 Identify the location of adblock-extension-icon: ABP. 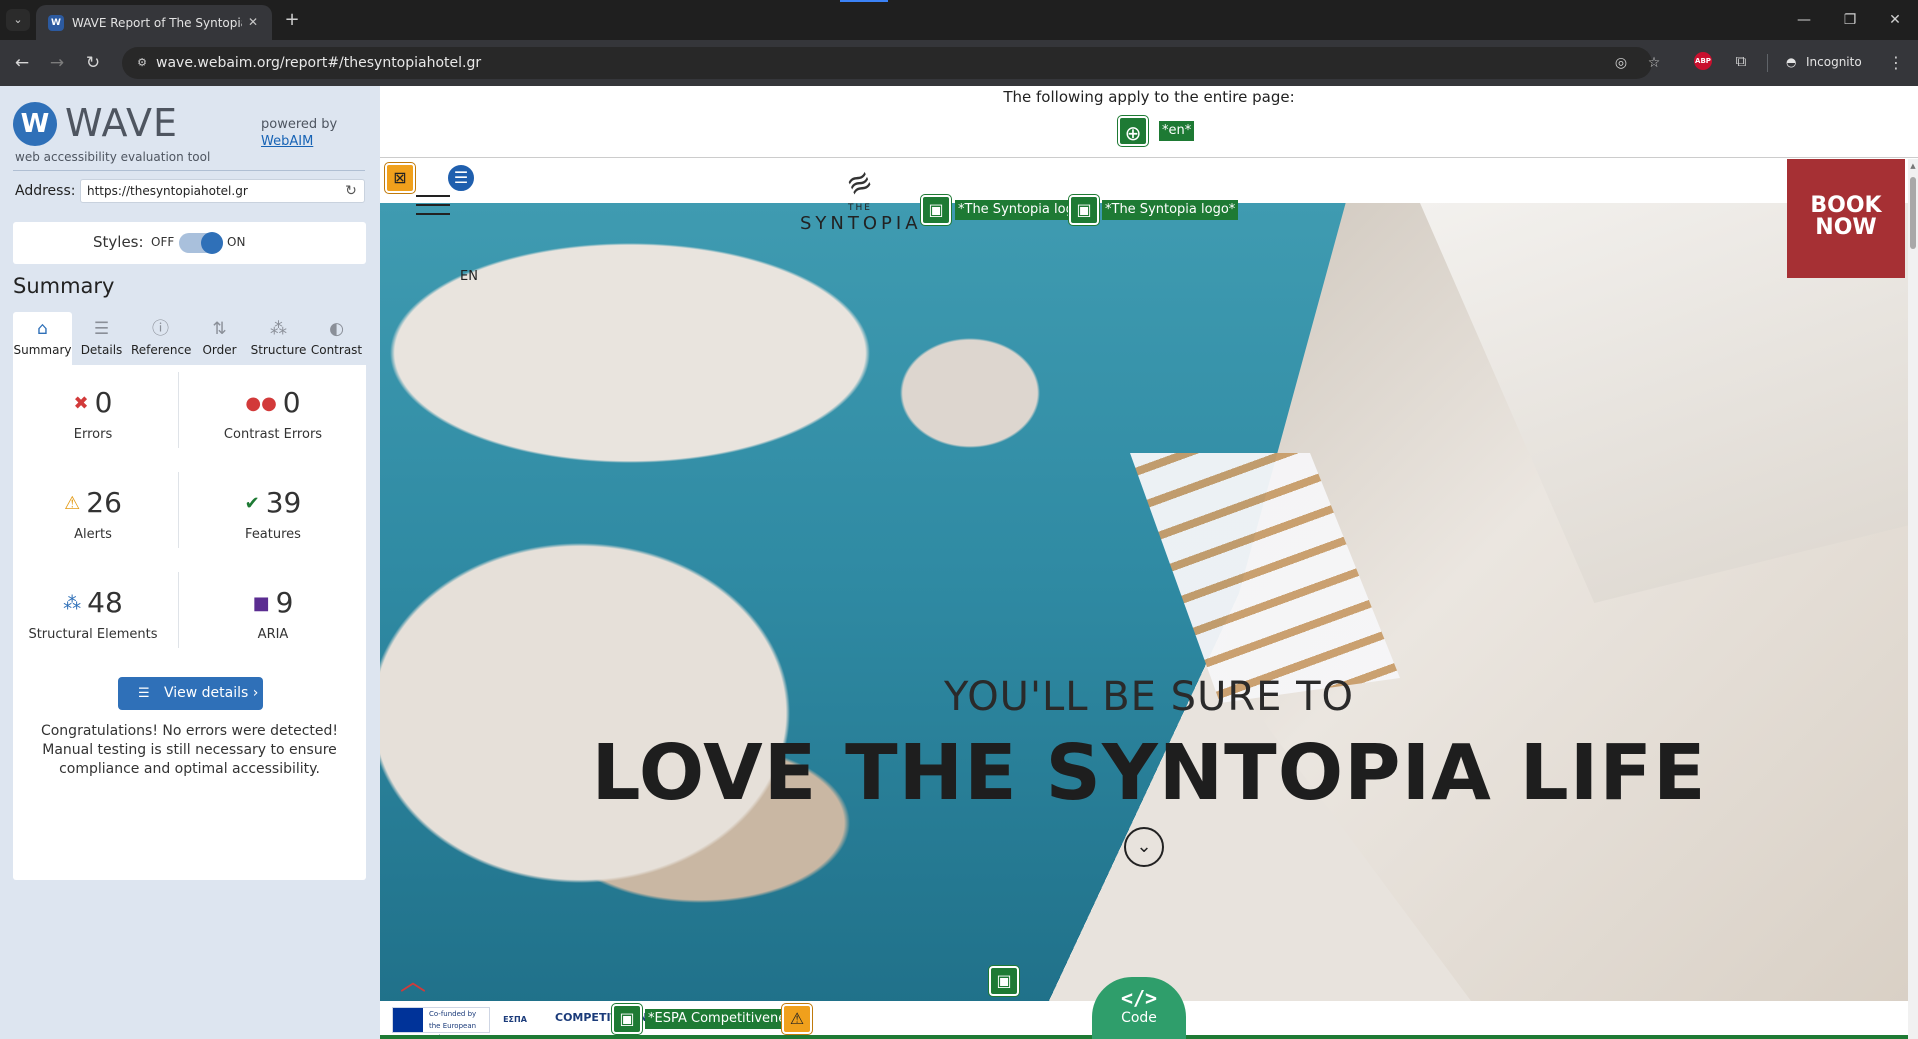
(1703, 61).